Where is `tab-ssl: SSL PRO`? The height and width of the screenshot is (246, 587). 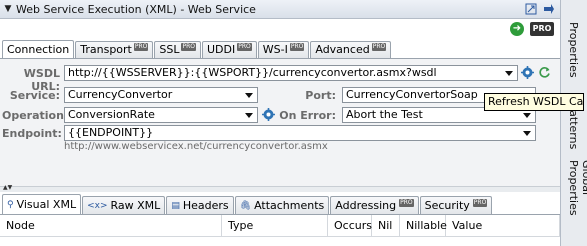
tab-ssl: SSL PRO is located at coordinates (177, 49).